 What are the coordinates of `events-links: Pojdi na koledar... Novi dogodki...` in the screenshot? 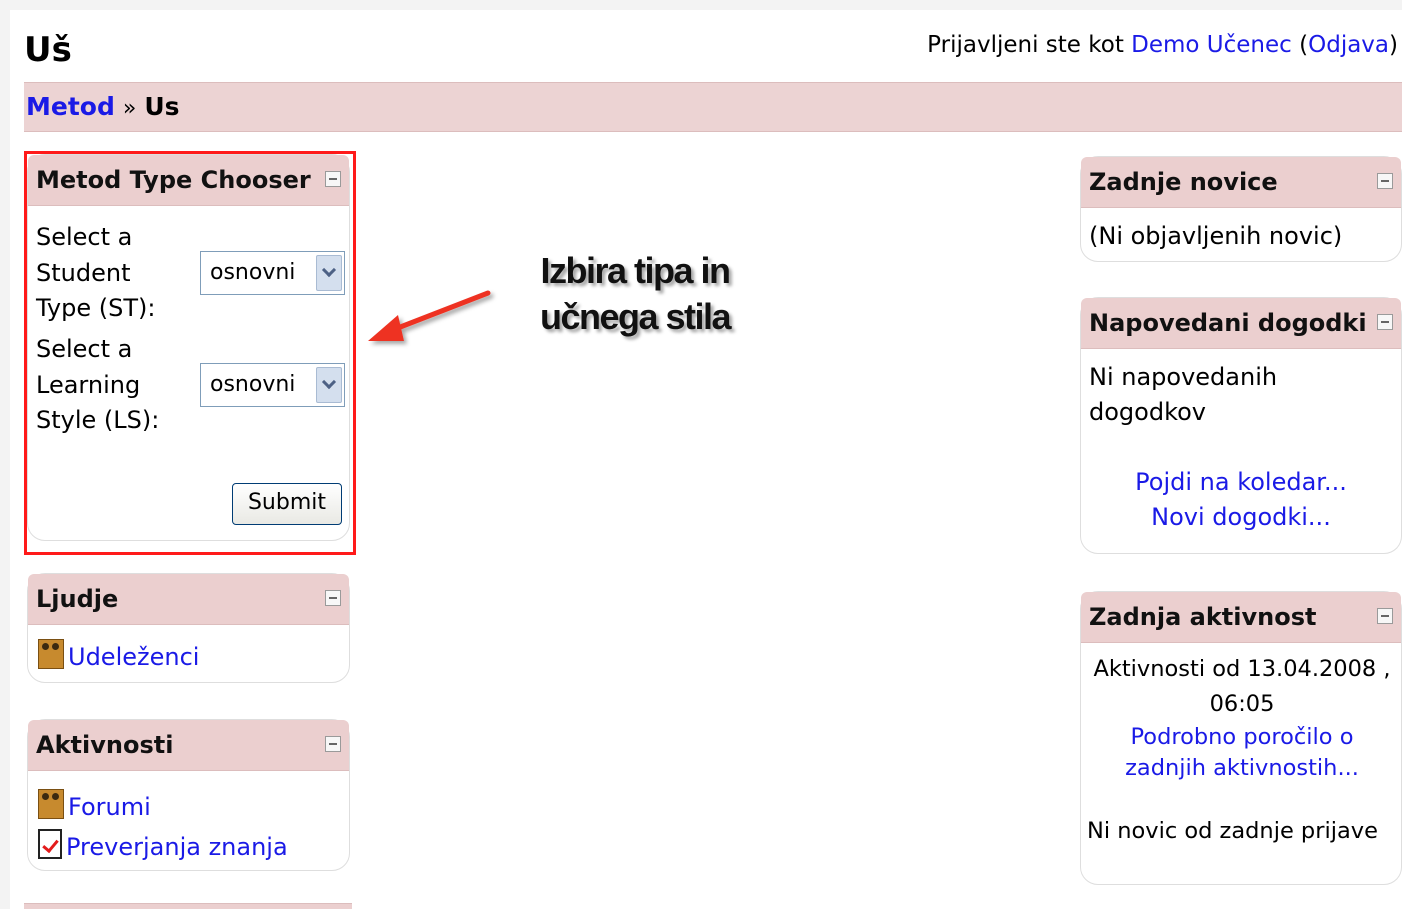 It's located at (1241, 500).